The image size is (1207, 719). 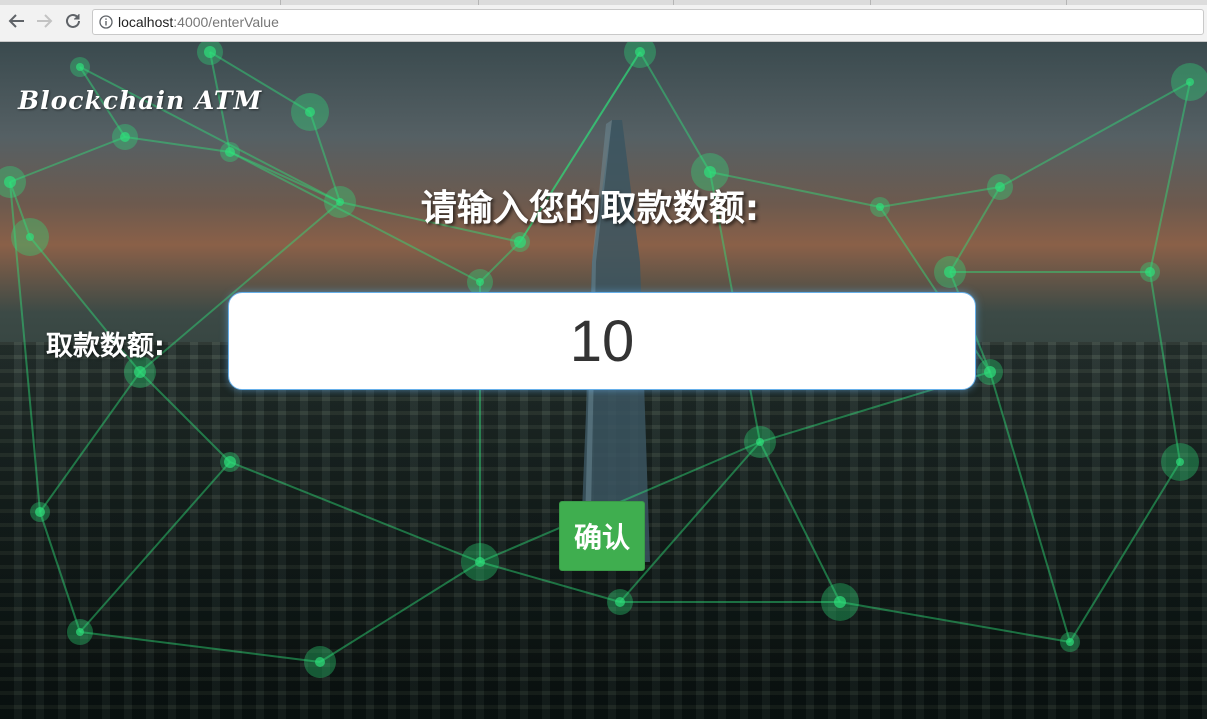 What do you see at coordinates (106, 22) in the screenshot?
I see `info-icon` at bounding box center [106, 22].